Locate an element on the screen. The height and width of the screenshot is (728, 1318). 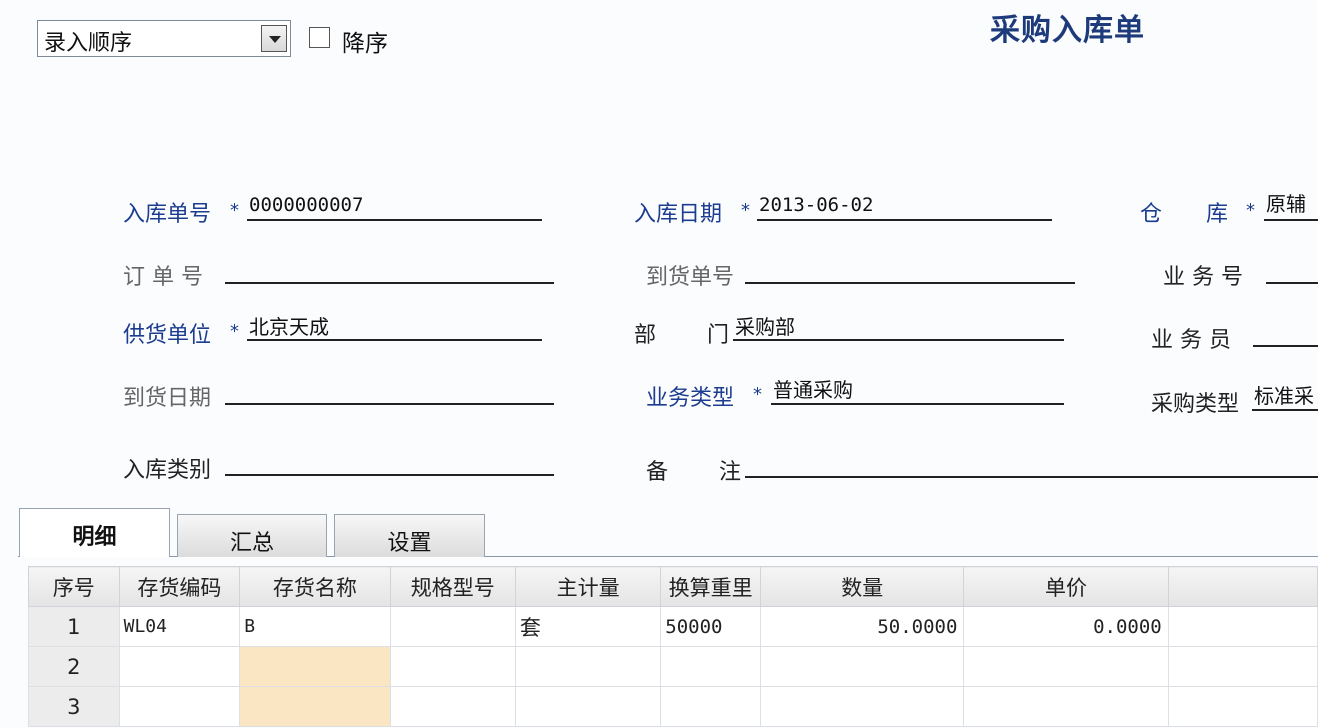
business-no-field is located at coordinates (1292, 283).